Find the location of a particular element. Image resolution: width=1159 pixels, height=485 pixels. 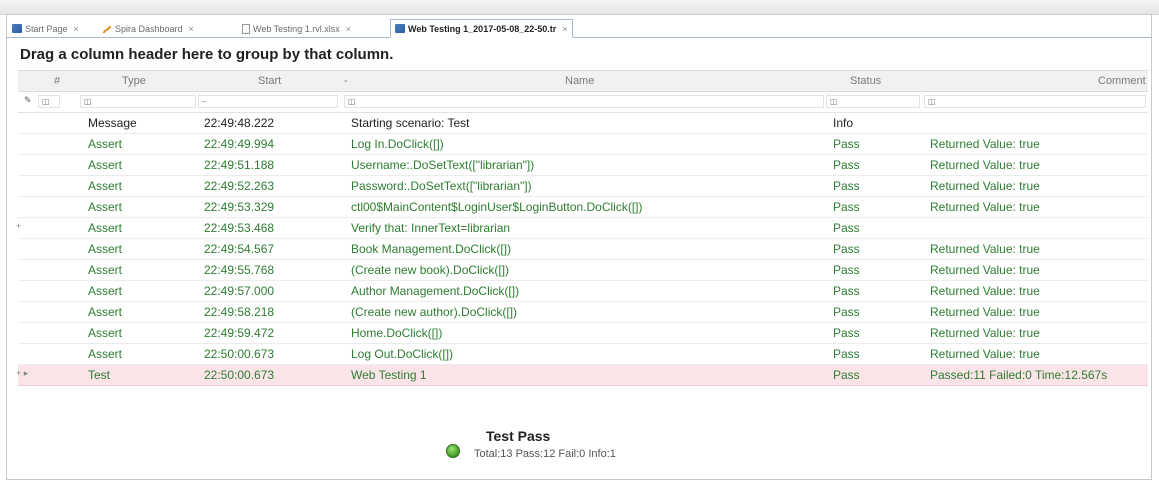

cell-type: Message is located at coordinates (112, 123).